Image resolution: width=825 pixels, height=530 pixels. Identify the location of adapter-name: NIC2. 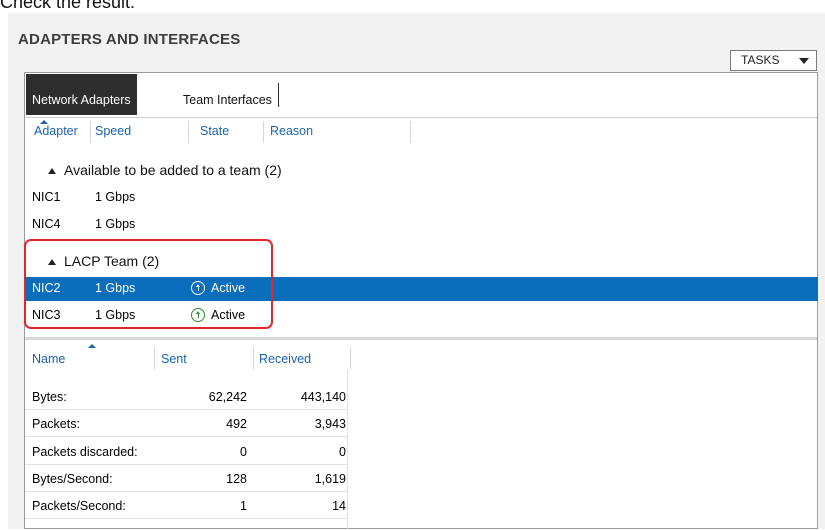
(46, 288).